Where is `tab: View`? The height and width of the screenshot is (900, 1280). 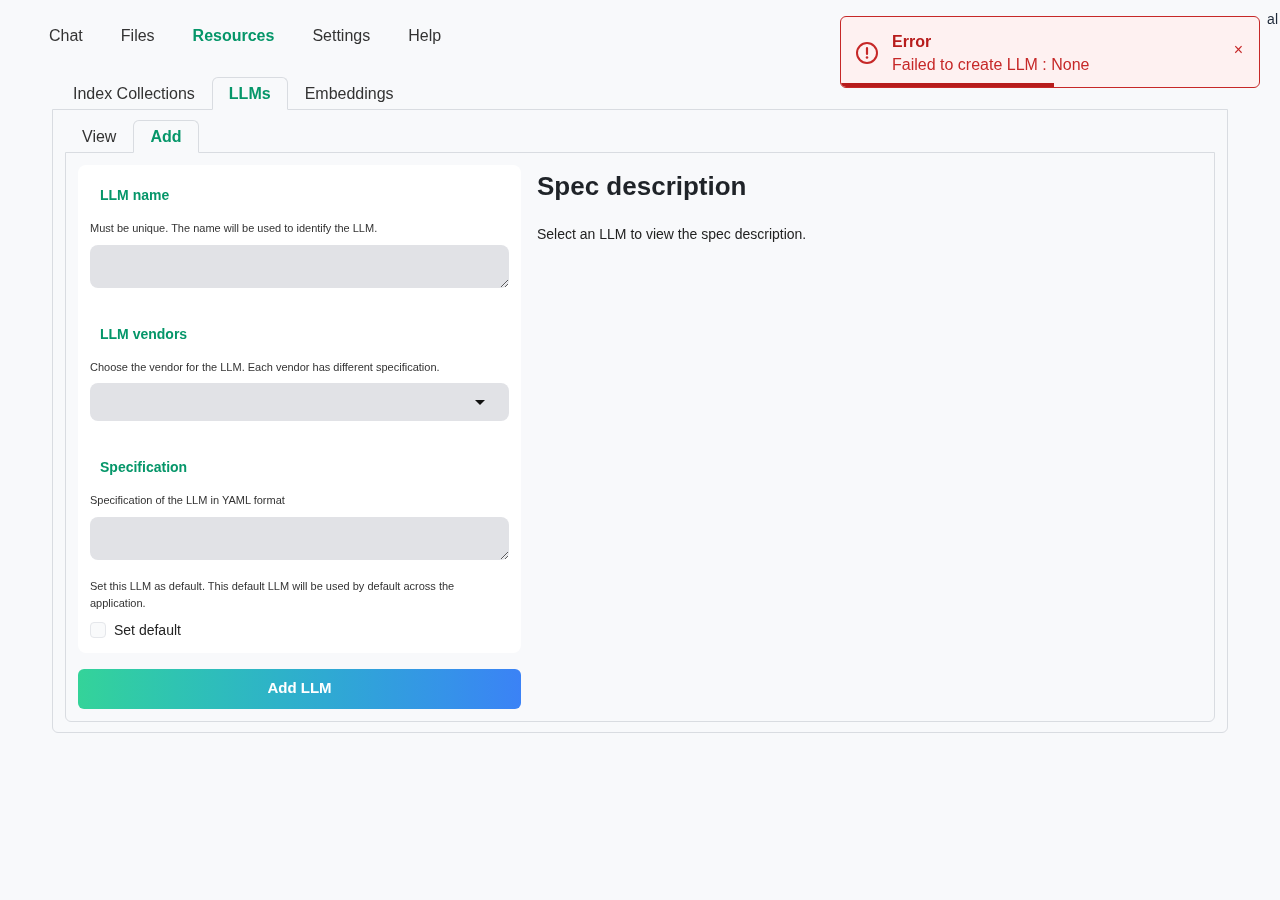
tab: View is located at coordinates (99, 136).